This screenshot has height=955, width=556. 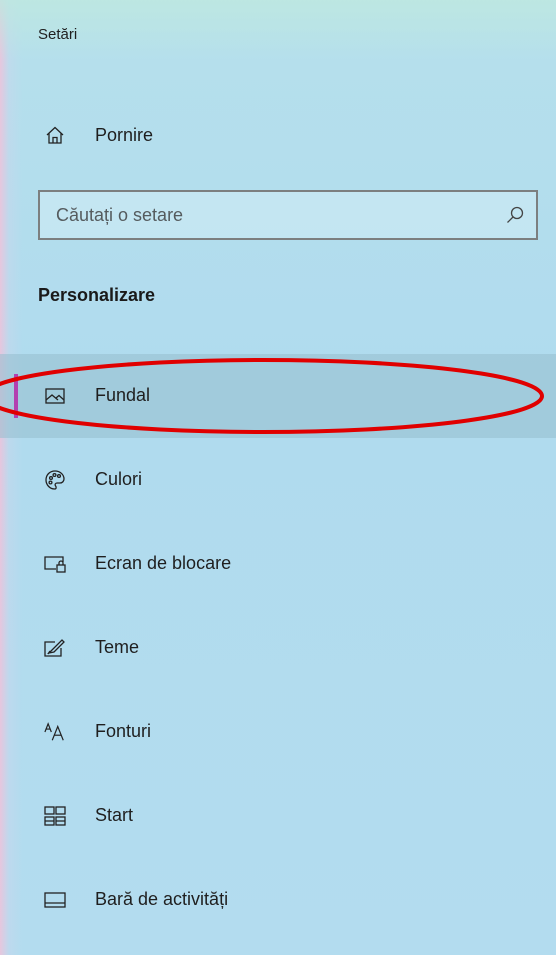 What do you see at coordinates (55, 396) in the screenshot?
I see `picture-icon` at bounding box center [55, 396].